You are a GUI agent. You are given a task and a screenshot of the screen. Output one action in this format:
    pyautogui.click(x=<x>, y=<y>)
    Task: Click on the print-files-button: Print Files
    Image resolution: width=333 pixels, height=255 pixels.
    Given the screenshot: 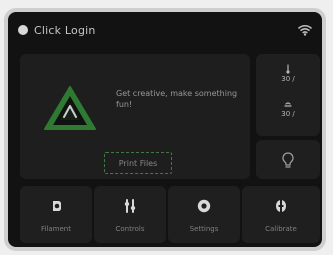 What is the action you would take?
    pyautogui.click(x=138, y=163)
    